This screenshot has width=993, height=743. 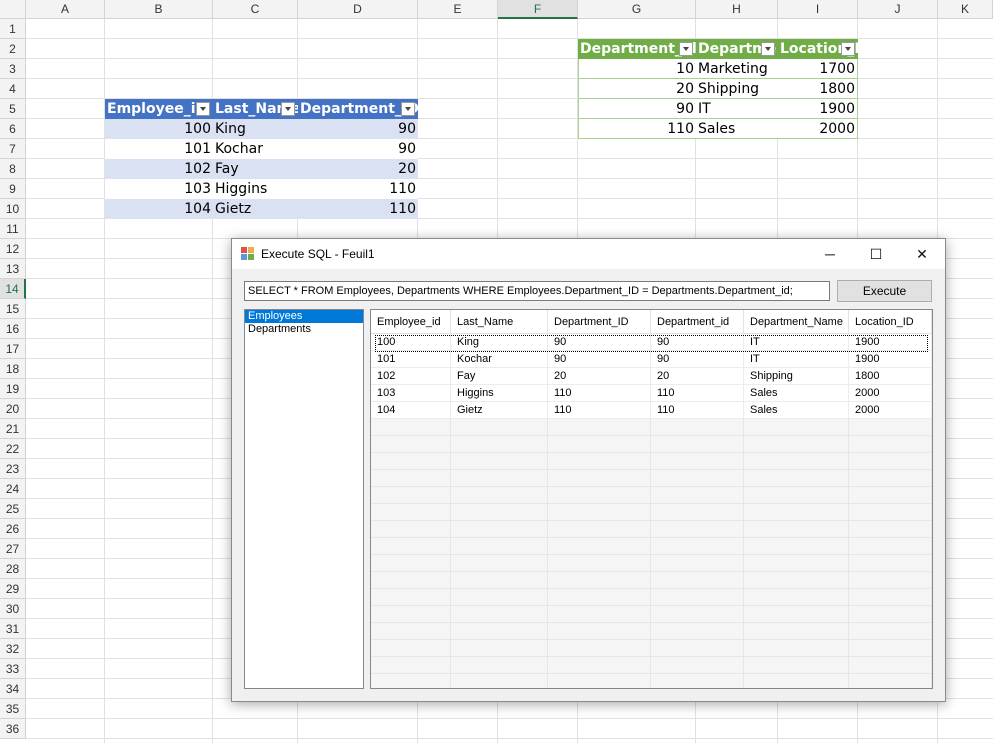 What do you see at coordinates (255, 9) in the screenshot?
I see `column-header-c: C` at bounding box center [255, 9].